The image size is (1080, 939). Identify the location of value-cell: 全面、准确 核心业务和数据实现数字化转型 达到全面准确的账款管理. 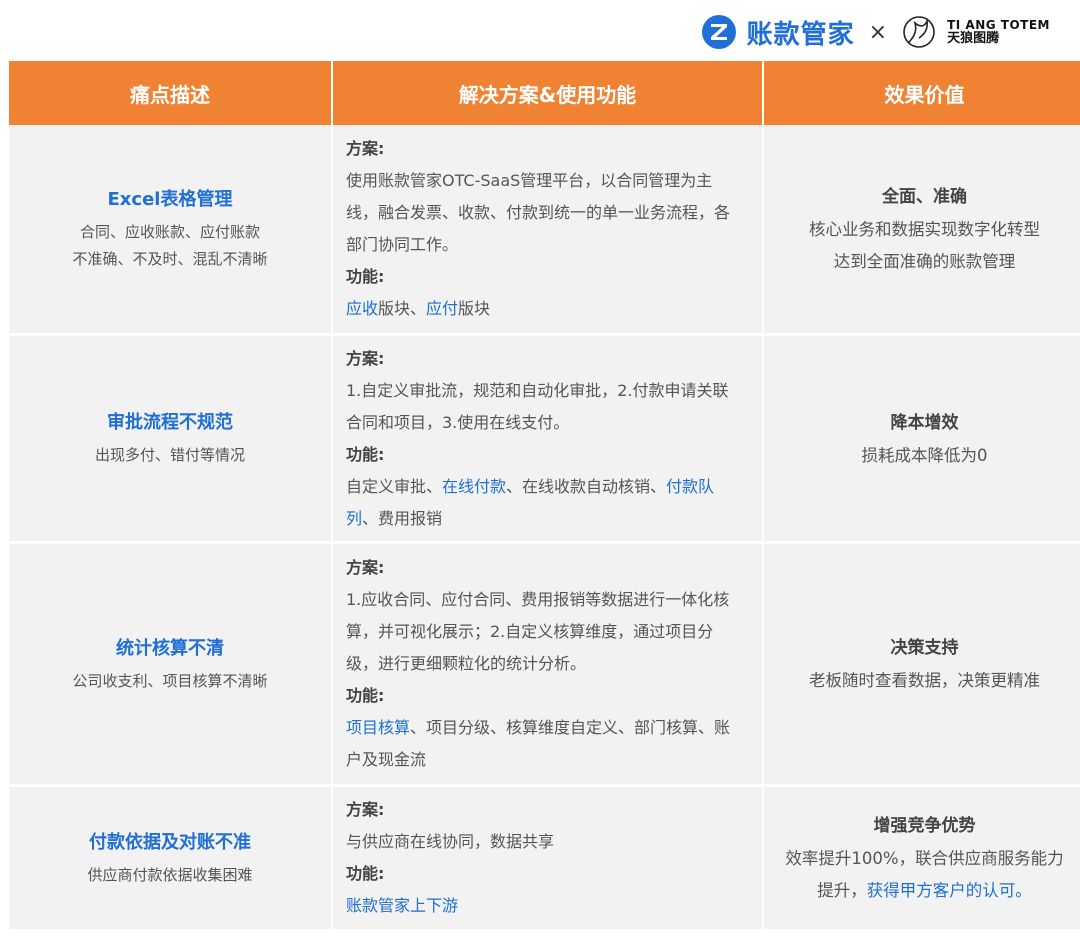
(922, 230).